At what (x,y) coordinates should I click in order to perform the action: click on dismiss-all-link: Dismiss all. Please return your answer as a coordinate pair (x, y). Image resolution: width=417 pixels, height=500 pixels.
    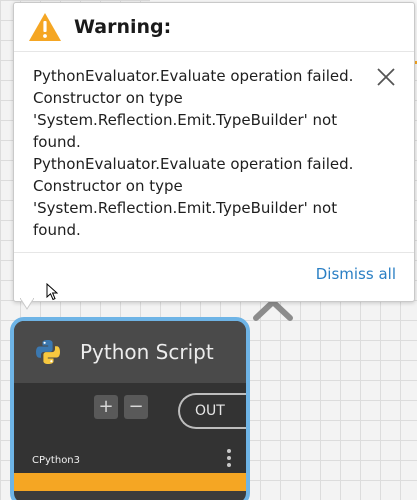
    Looking at the image, I should click on (356, 274).